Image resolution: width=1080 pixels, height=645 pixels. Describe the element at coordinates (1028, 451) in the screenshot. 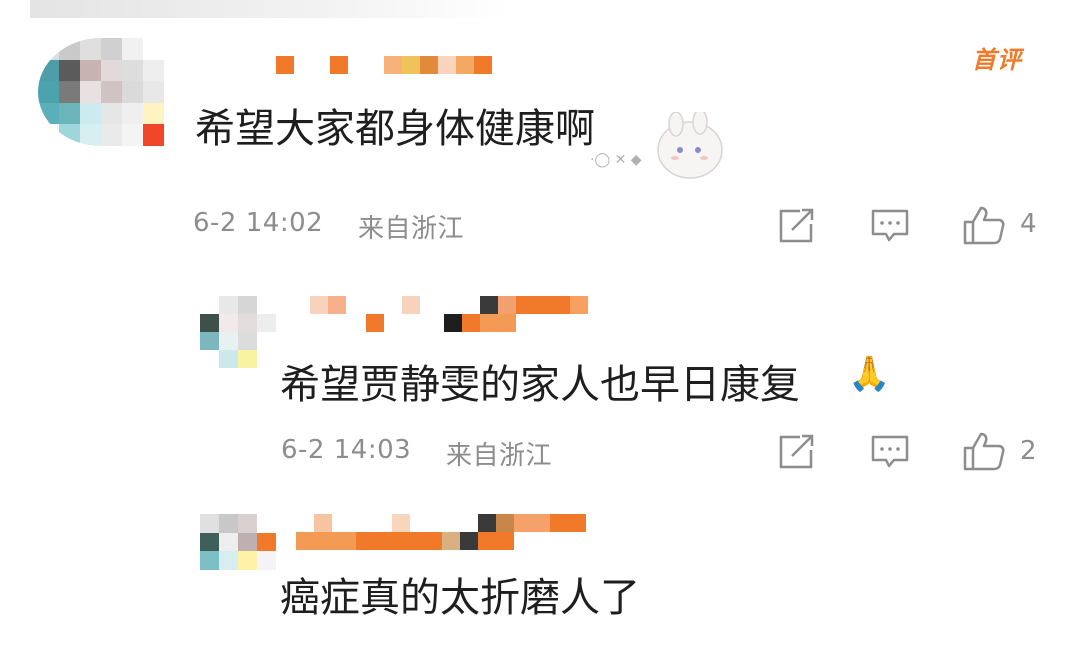

I see `like-count: 2` at that location.